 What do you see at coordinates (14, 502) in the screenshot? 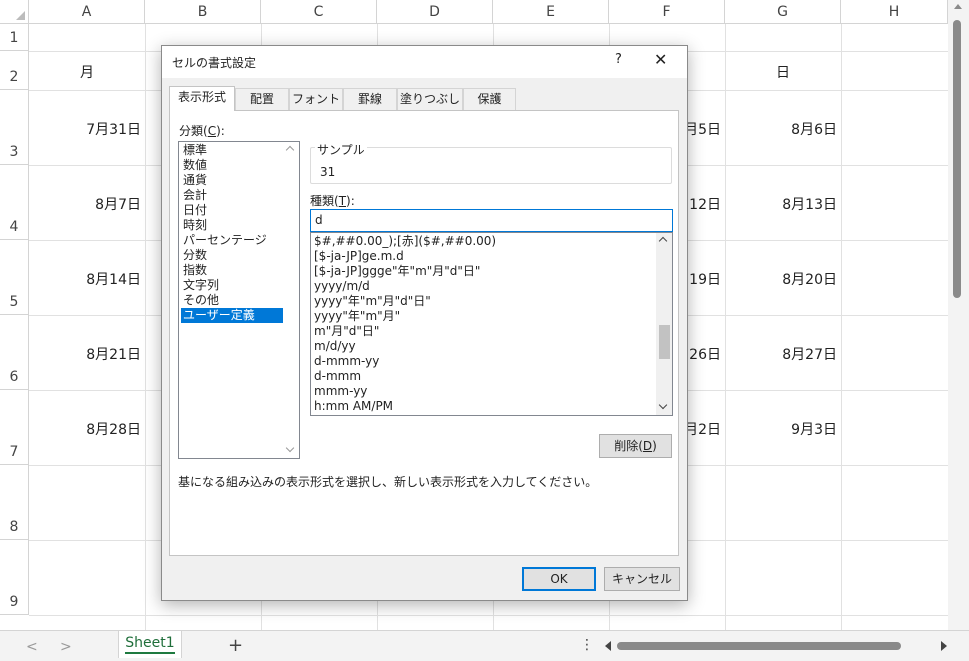
I see `row-header-8: 8` at bounding box center [14, 502].